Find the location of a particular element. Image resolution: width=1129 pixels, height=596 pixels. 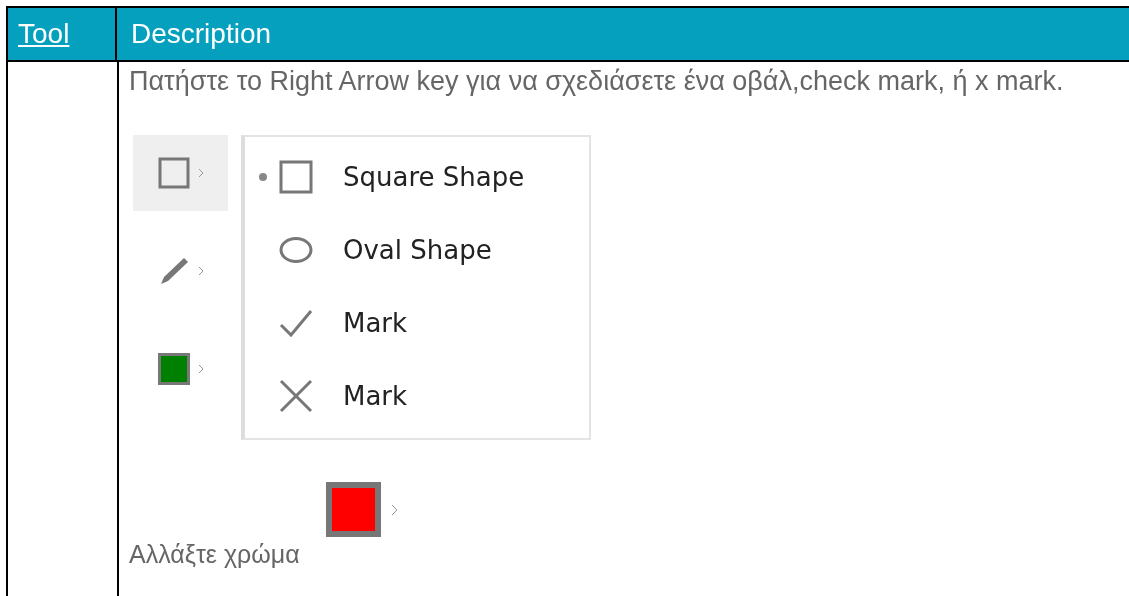

menu-item: Oval Shape is located at coordinates (424, 249).